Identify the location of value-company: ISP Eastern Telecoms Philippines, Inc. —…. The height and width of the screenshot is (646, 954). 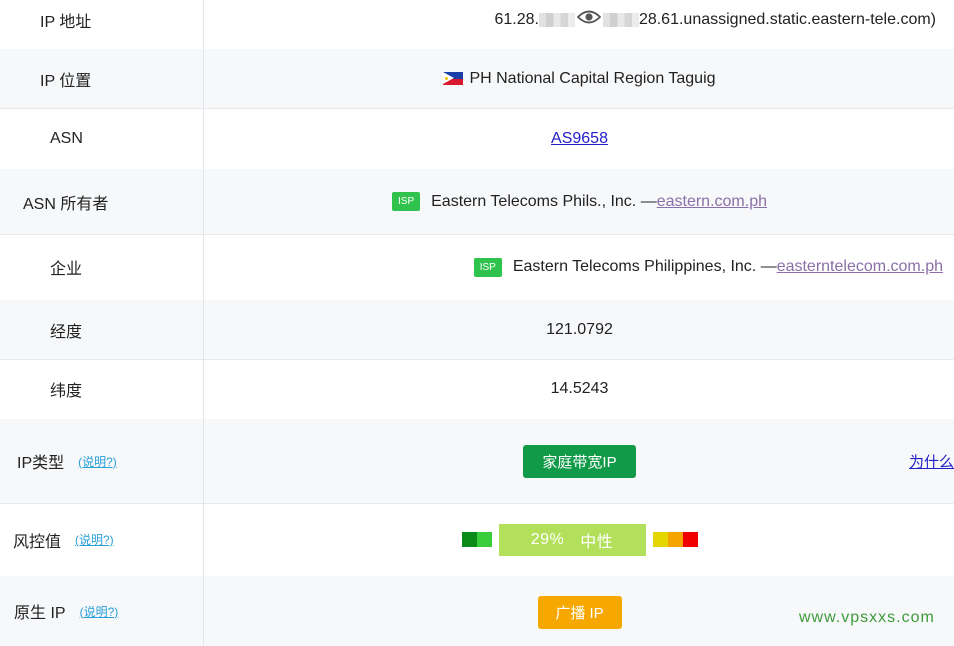
(579, 267).